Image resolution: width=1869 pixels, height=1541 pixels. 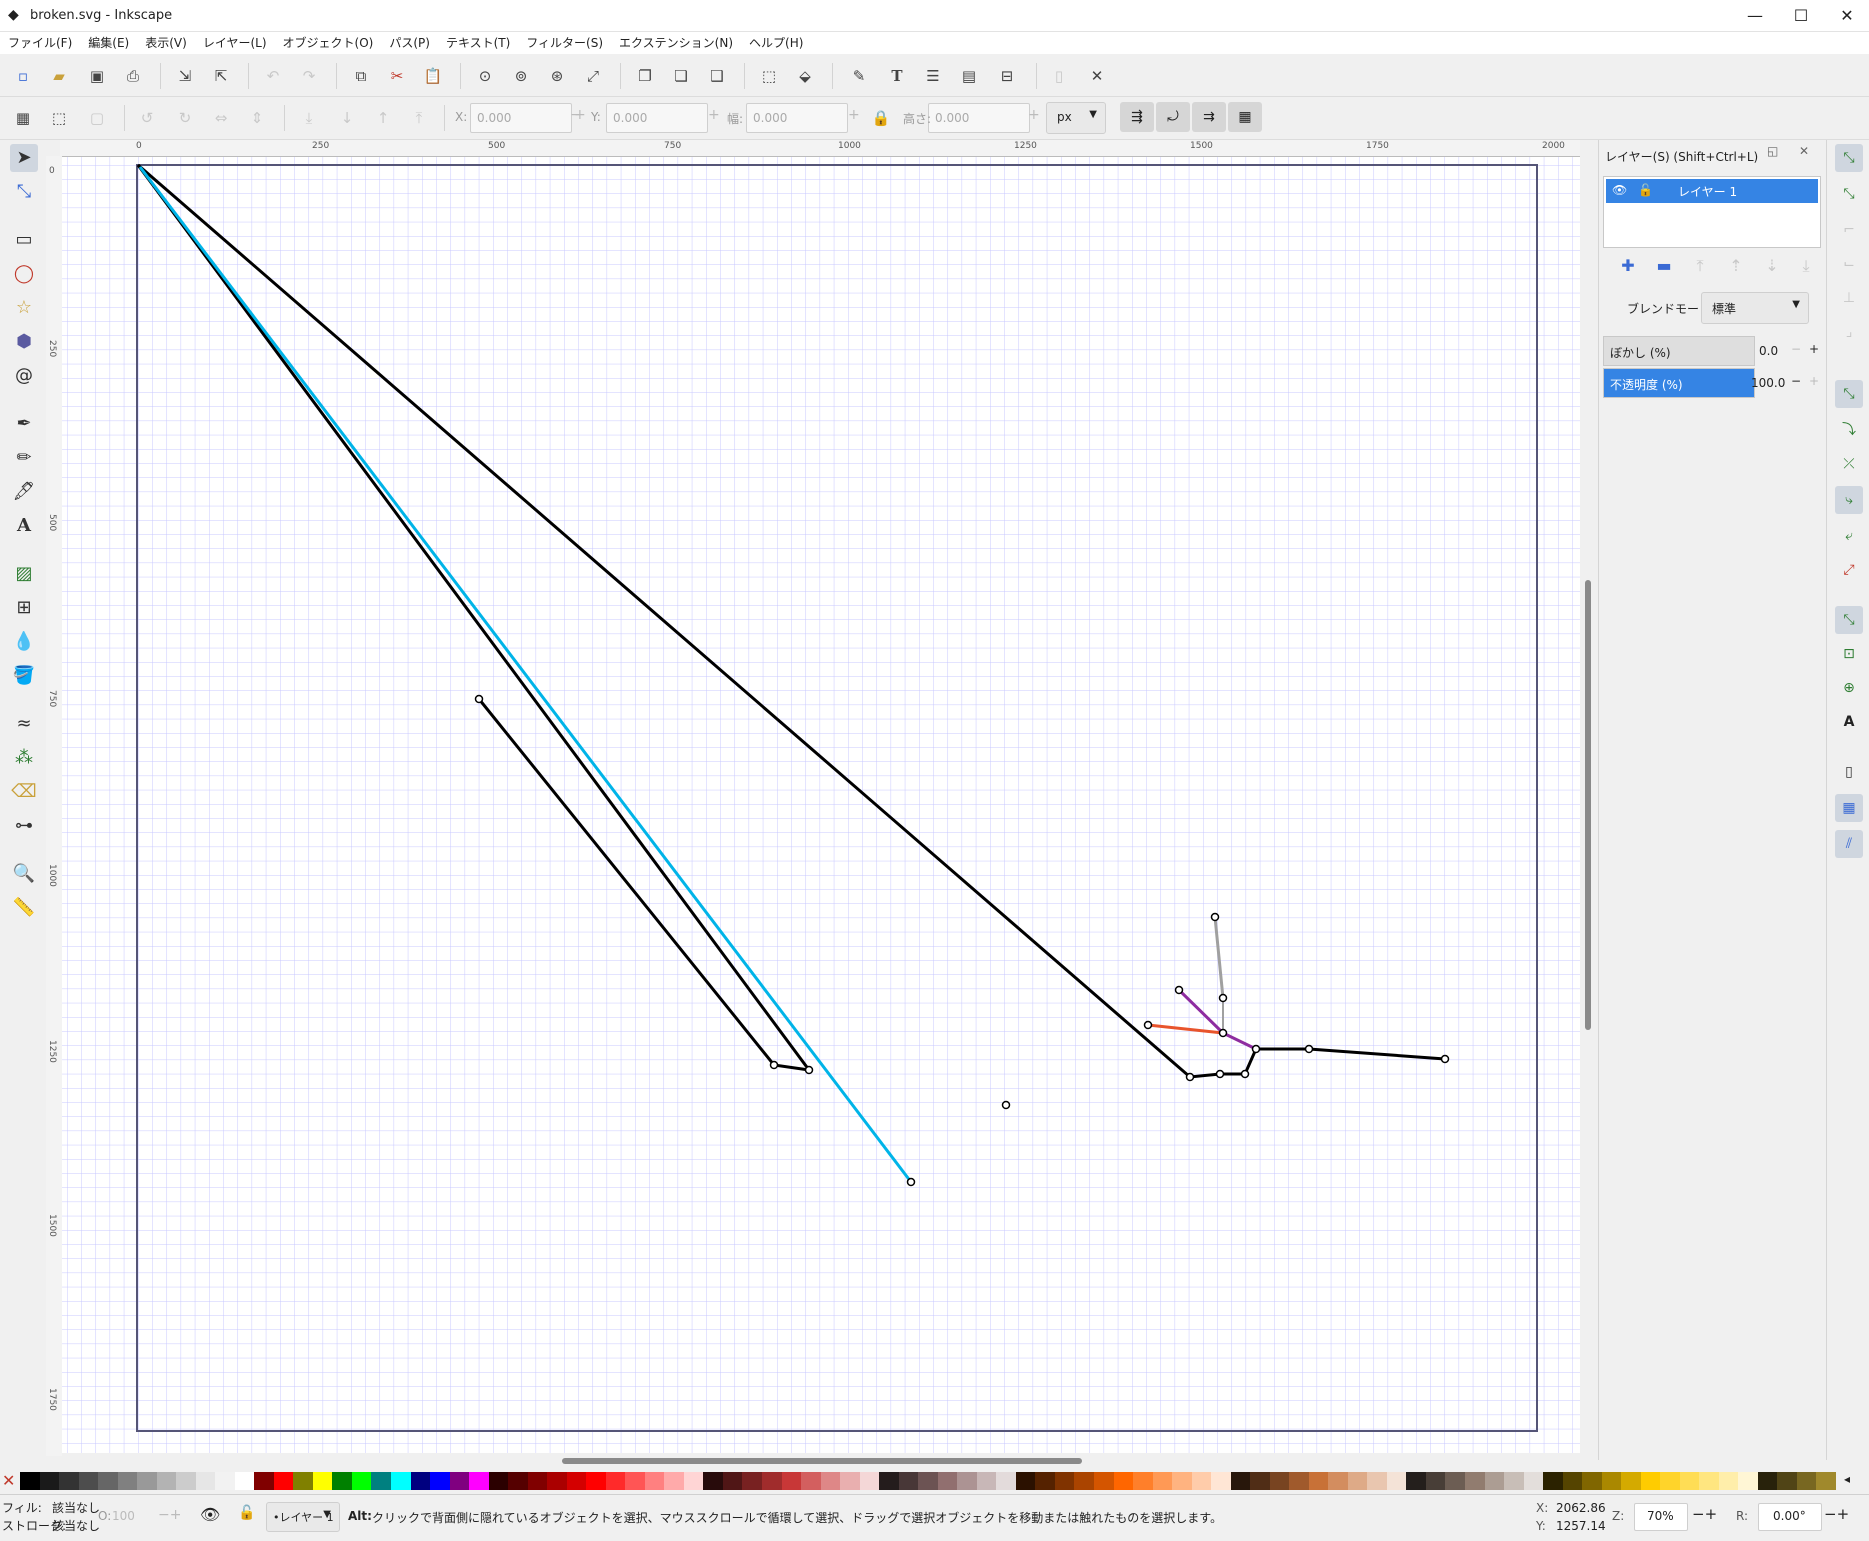 I want to click on snap-nodes-icon: ⤡, so click(x=1849, y=394).